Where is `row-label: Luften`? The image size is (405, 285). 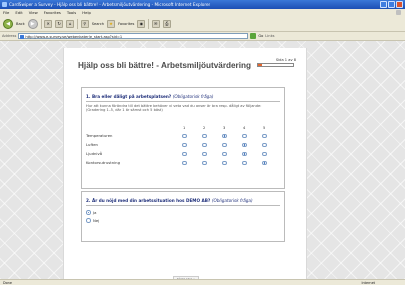
row-label: Luften is located at coordinates (92, 144).